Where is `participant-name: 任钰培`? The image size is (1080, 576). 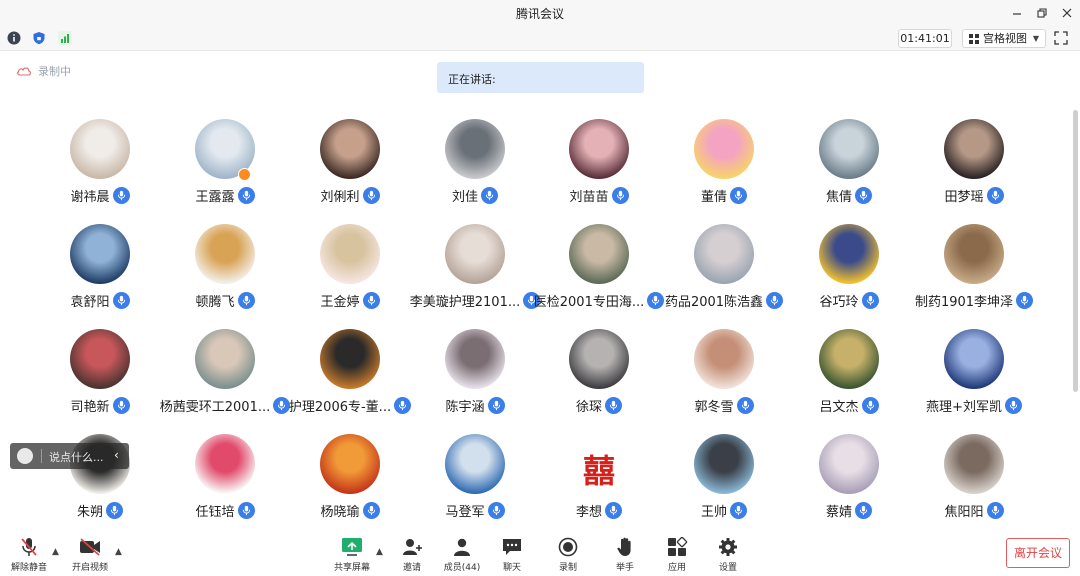 participant-name: 任钰培 is located at coordinates (215, 512).